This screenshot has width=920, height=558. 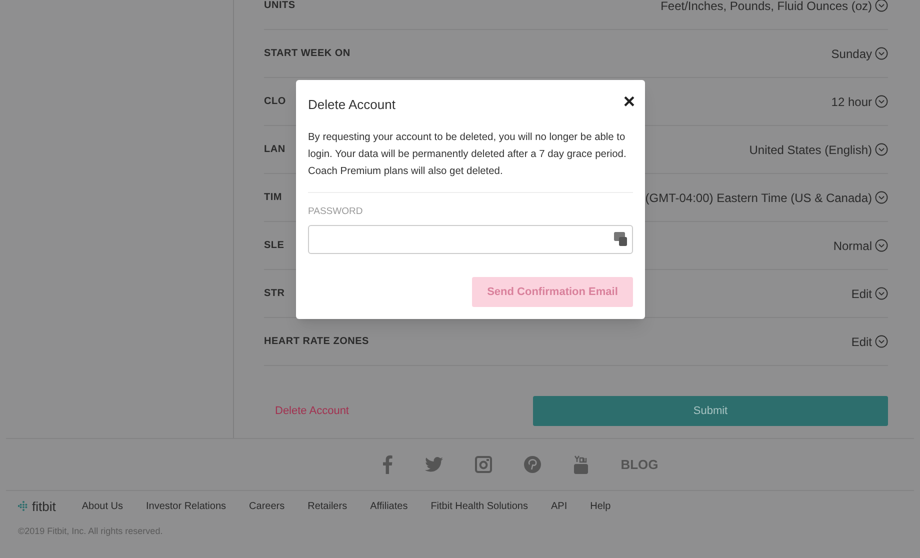 What do you see at coordinates (307, 54) in the screenshot?
I see `setting-label: START WEEK ON` at bounding box center [307, 54].